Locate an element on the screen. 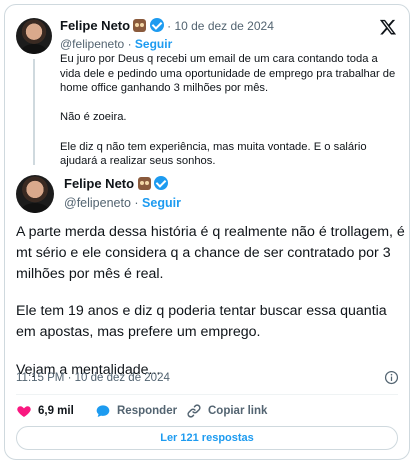 This screenshot has width=414, height=464. info-icon is located at coordinates (391, 377).